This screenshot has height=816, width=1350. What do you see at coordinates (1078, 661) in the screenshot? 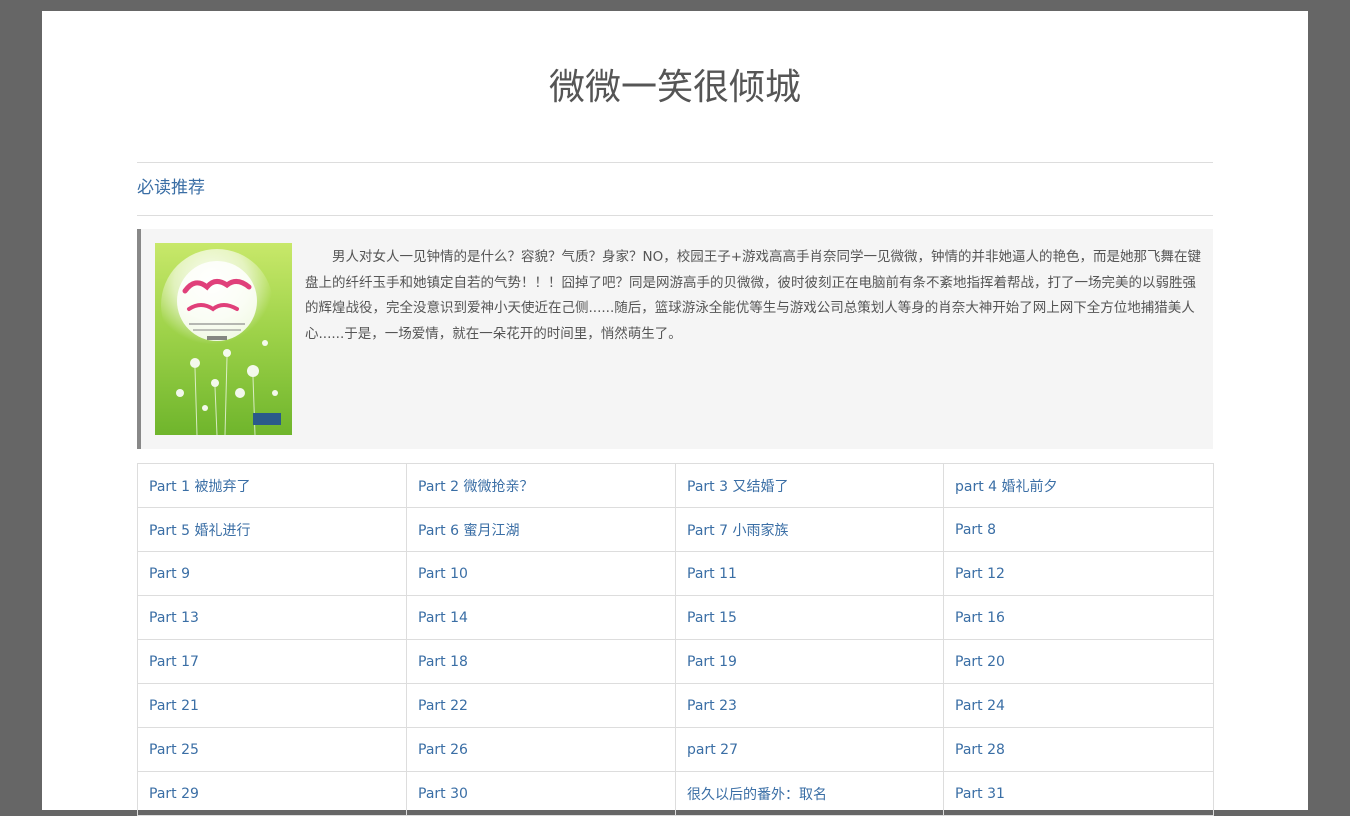
I see `chapter-cell: Part 20` at bounding box center [1078, 661].